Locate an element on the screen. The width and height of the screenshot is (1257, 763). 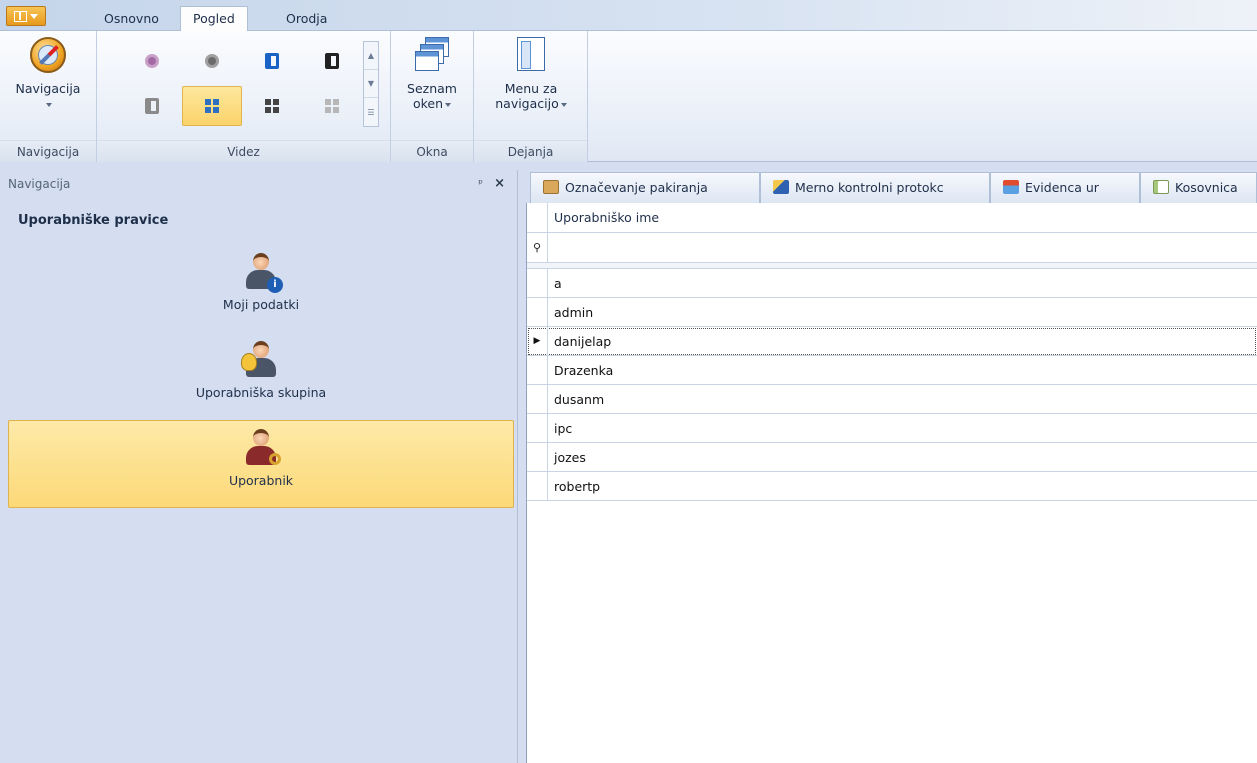
app-menu-button is located at coordinates (26, 16).